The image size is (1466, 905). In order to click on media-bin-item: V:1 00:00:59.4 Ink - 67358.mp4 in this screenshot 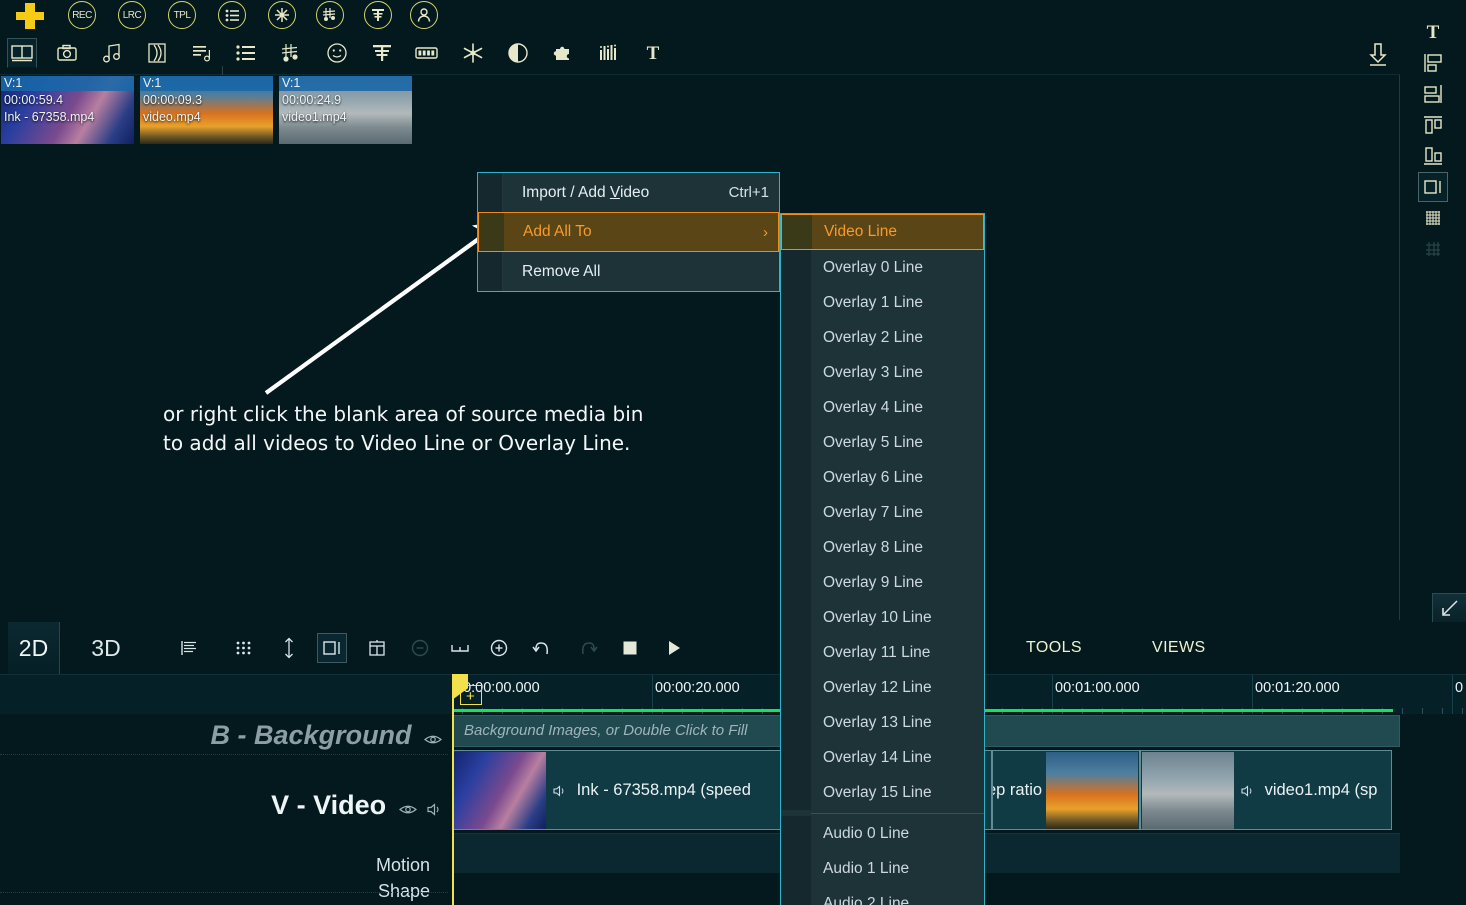, I will do `click(67, 110)`.